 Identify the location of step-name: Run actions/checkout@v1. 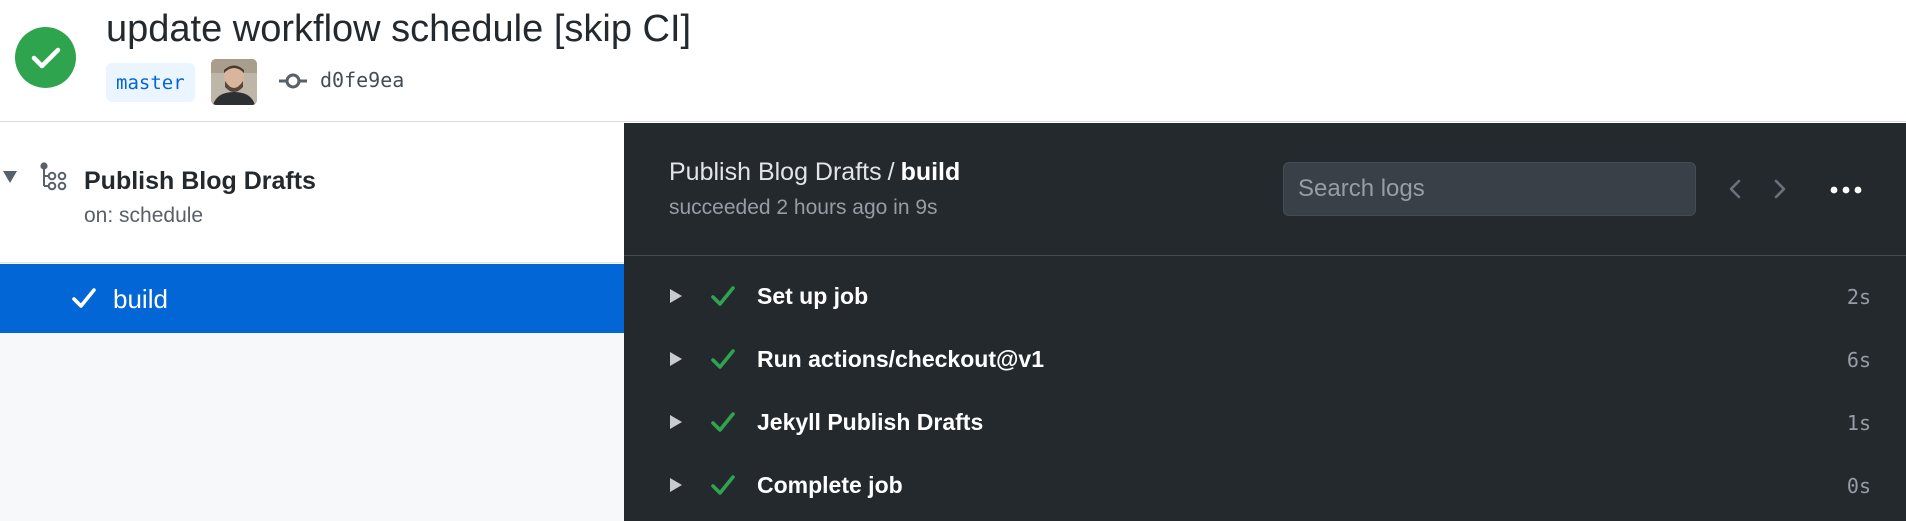
(900, 359).